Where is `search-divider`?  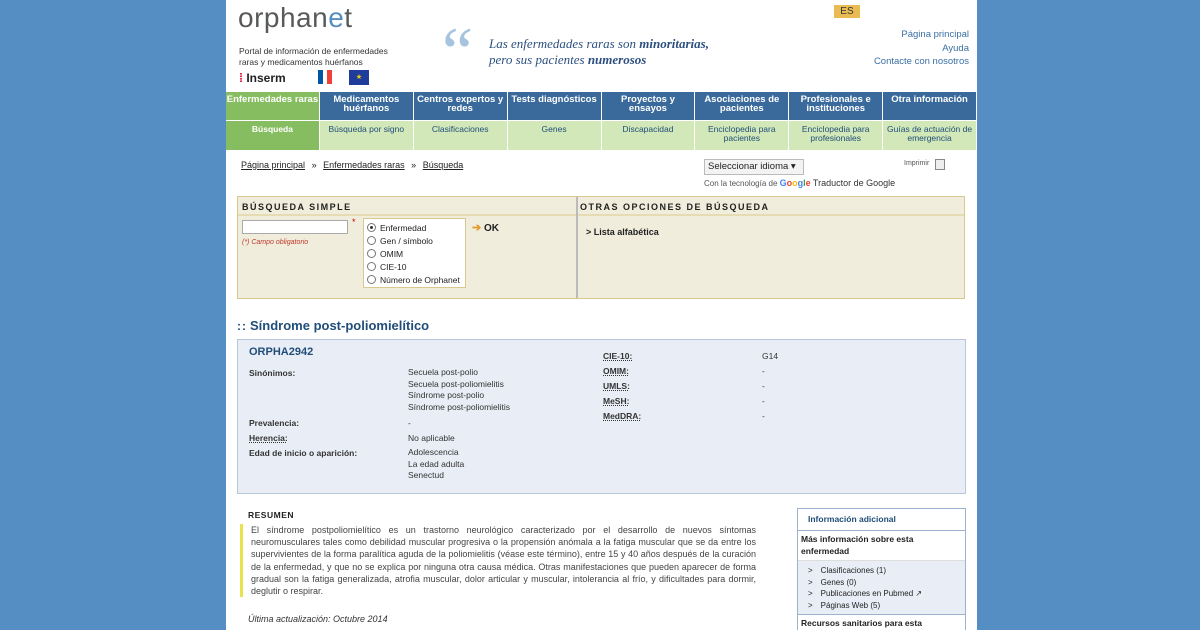 search-divider is located at coordinates (577, 247).